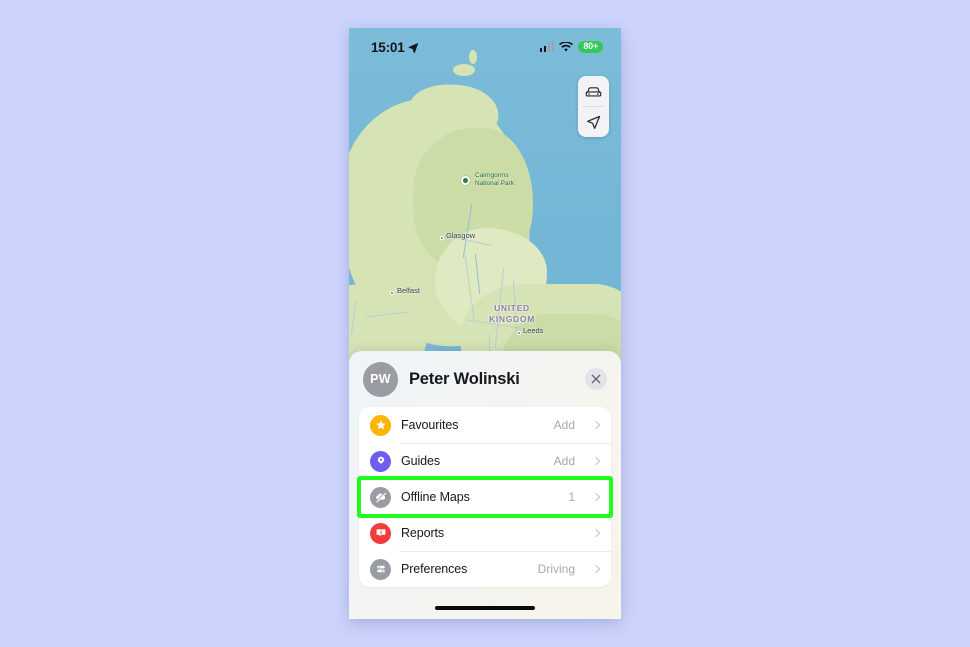  I want to click on cairngorms-park-pin, so click(465, 180).